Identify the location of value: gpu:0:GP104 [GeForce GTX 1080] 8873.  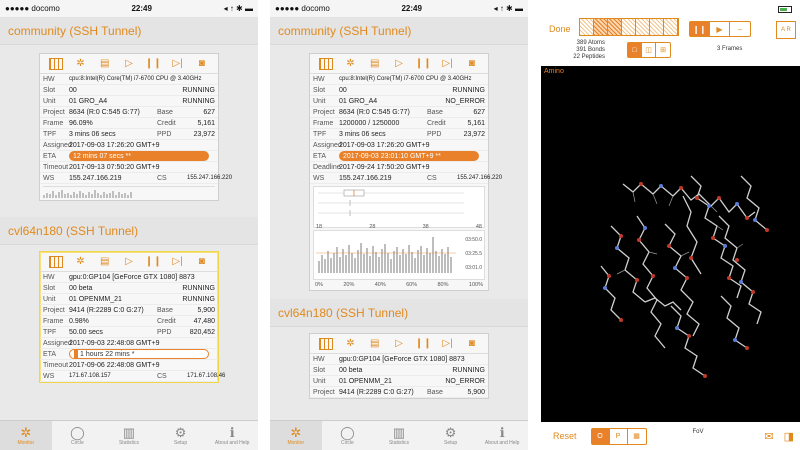
(402, 359).